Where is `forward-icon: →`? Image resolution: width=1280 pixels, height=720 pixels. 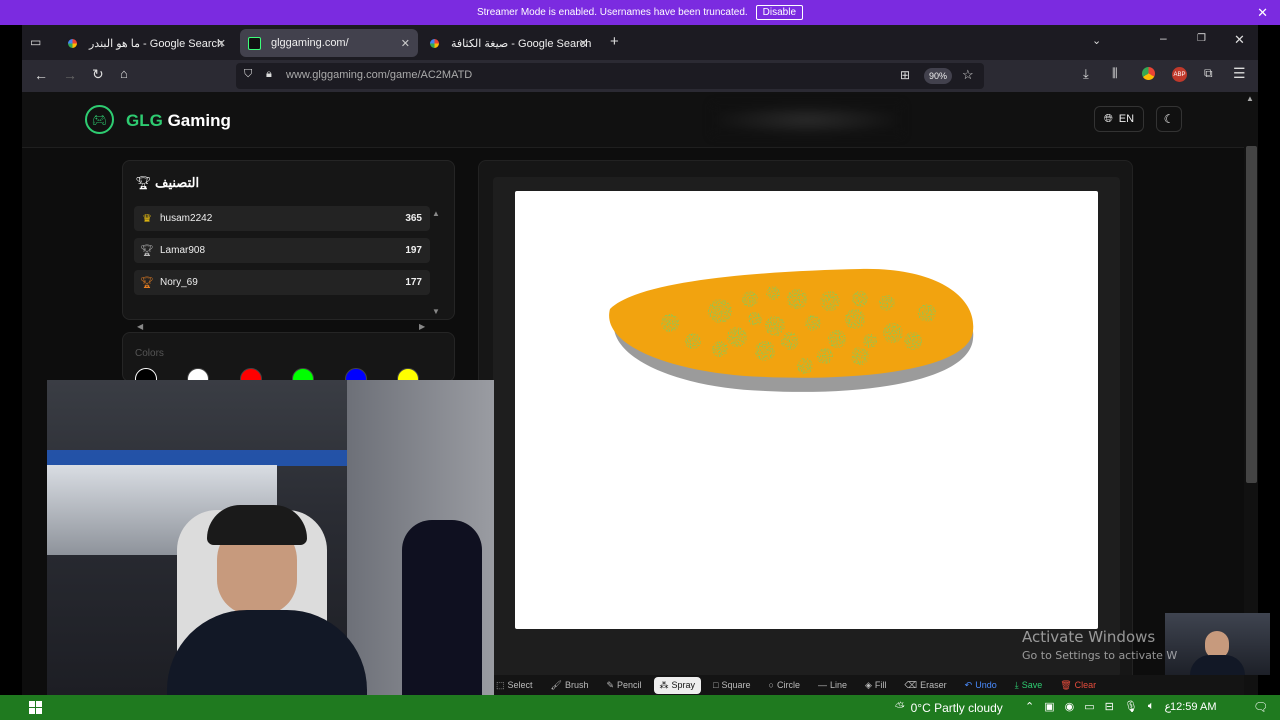 forward-icon: → is located at coordinates (70, 75).